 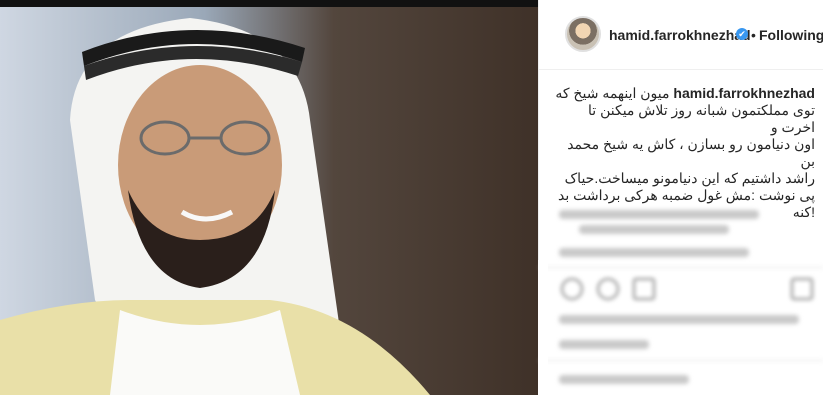 What do you see at coordinates (572, 289) in the screenshot?
I see `heart-icon` at bounding box center [572, 289].